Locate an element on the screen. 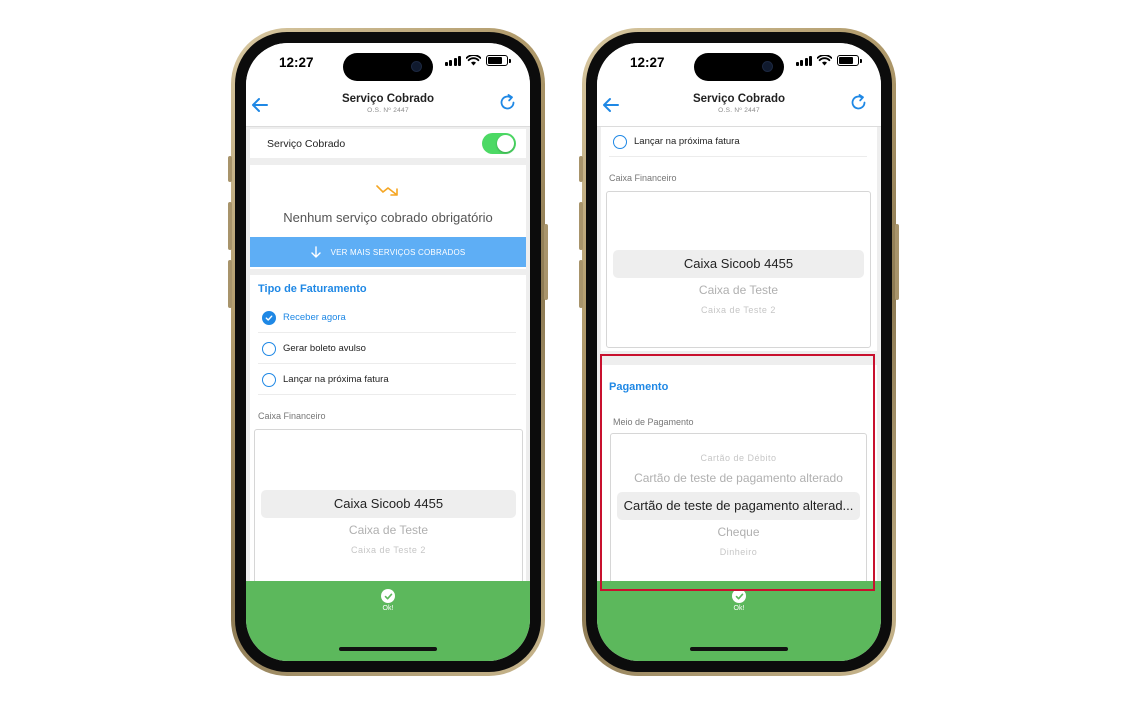  service-toggle is located at coordinates (499, 143).